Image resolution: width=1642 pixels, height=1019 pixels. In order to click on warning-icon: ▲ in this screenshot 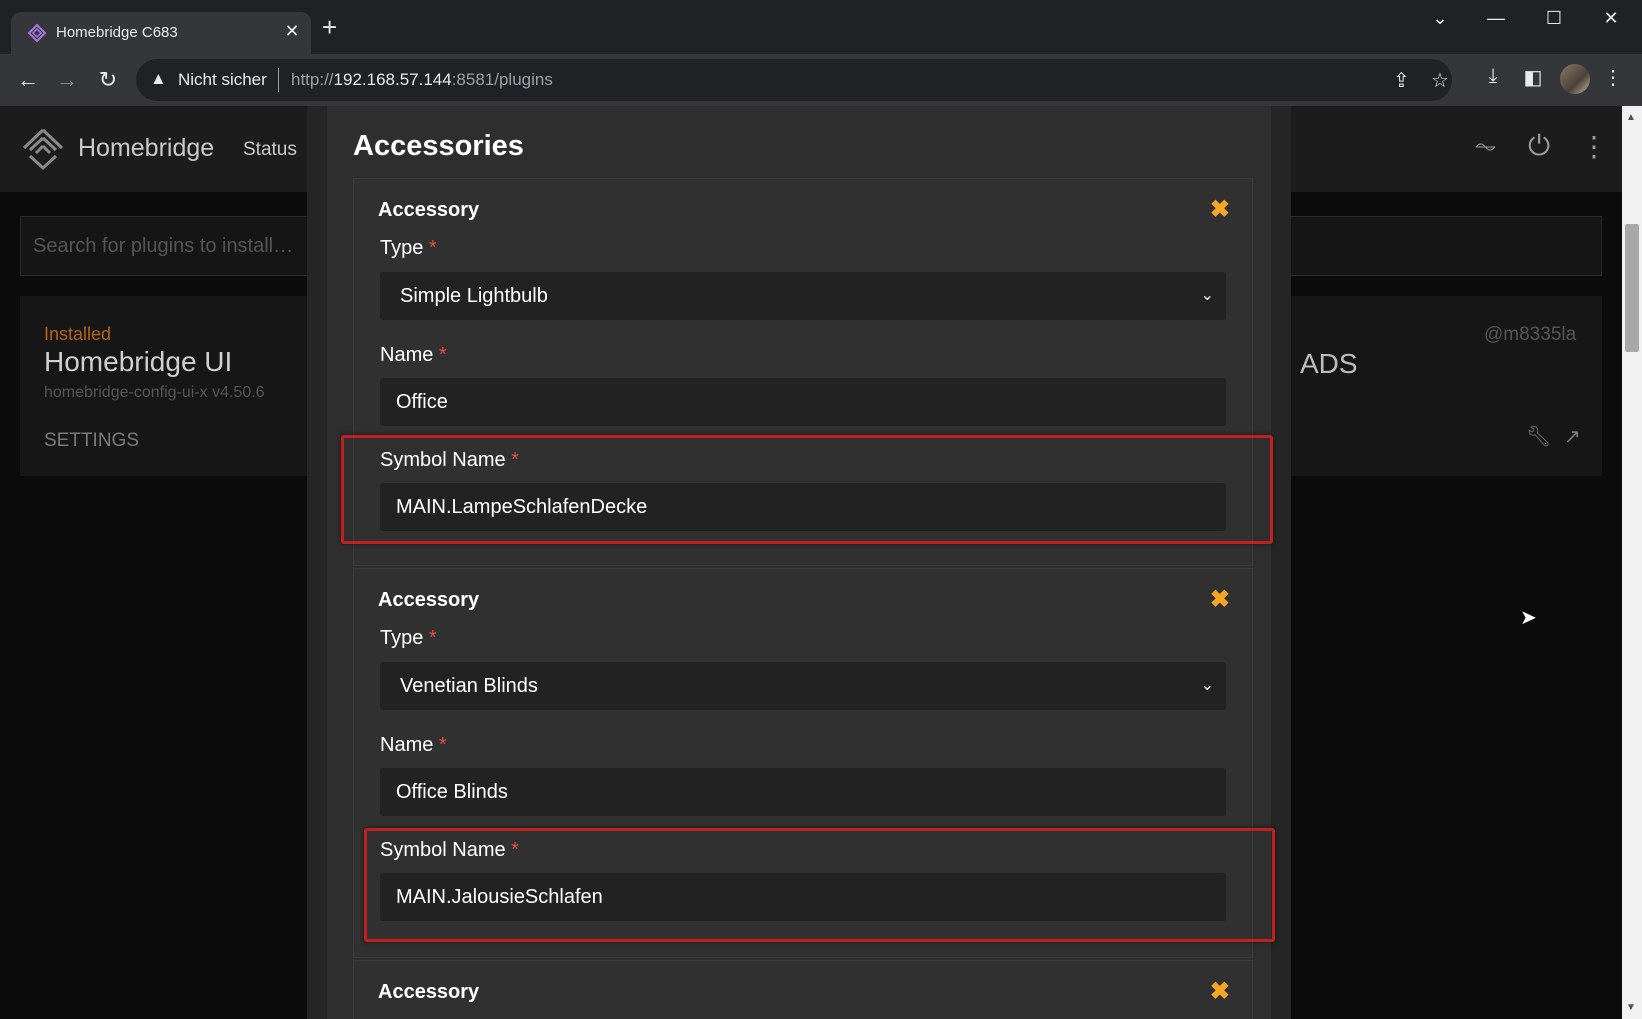, I will do `click(158, 79)`.